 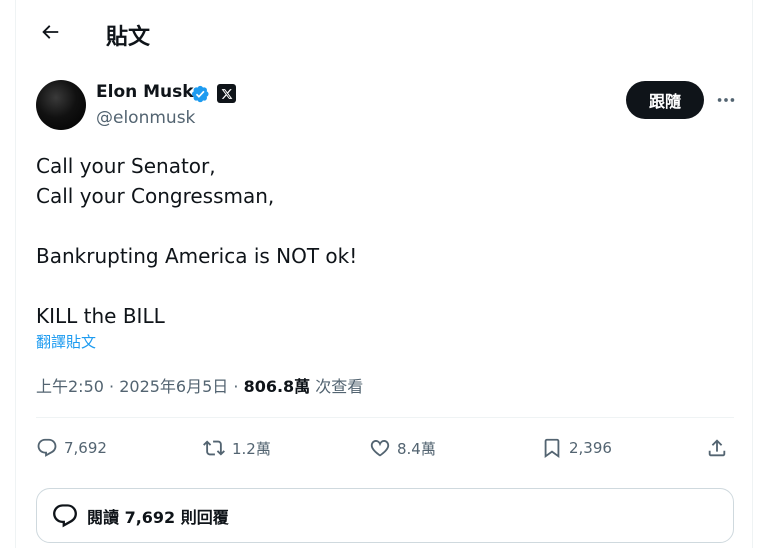 I want to click on page-title: 貼文, so click(x=128, y=37).